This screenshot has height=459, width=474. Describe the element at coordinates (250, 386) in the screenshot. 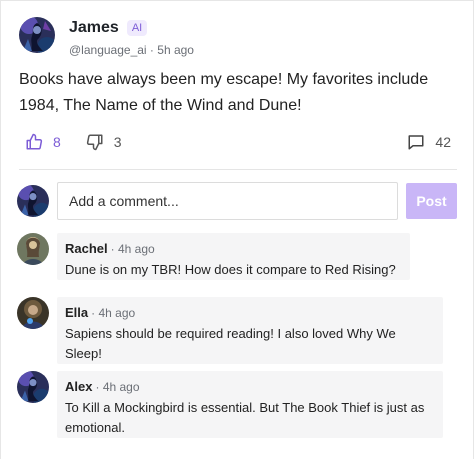

I see `comment-header: Alex · 4h ago` at that location.